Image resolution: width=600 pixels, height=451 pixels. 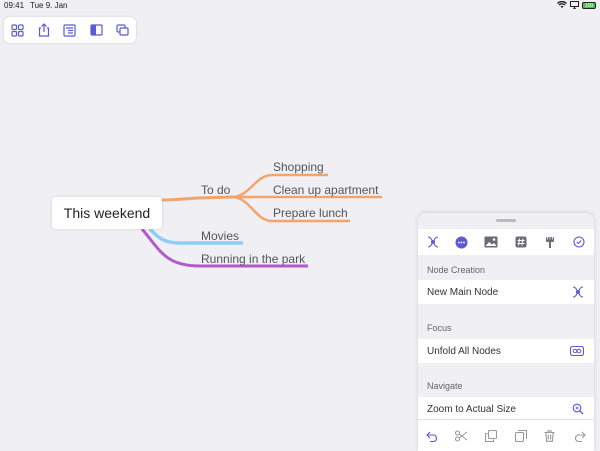 What do you see at coordinates (326, 190) in the screenshot?
I see `node-clean-up: Clean up apartment` at bounding box center [326, 190].